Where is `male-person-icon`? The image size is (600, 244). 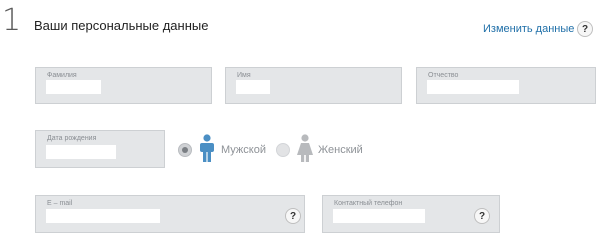 male-person-icon is located at coordinates (207, 148).